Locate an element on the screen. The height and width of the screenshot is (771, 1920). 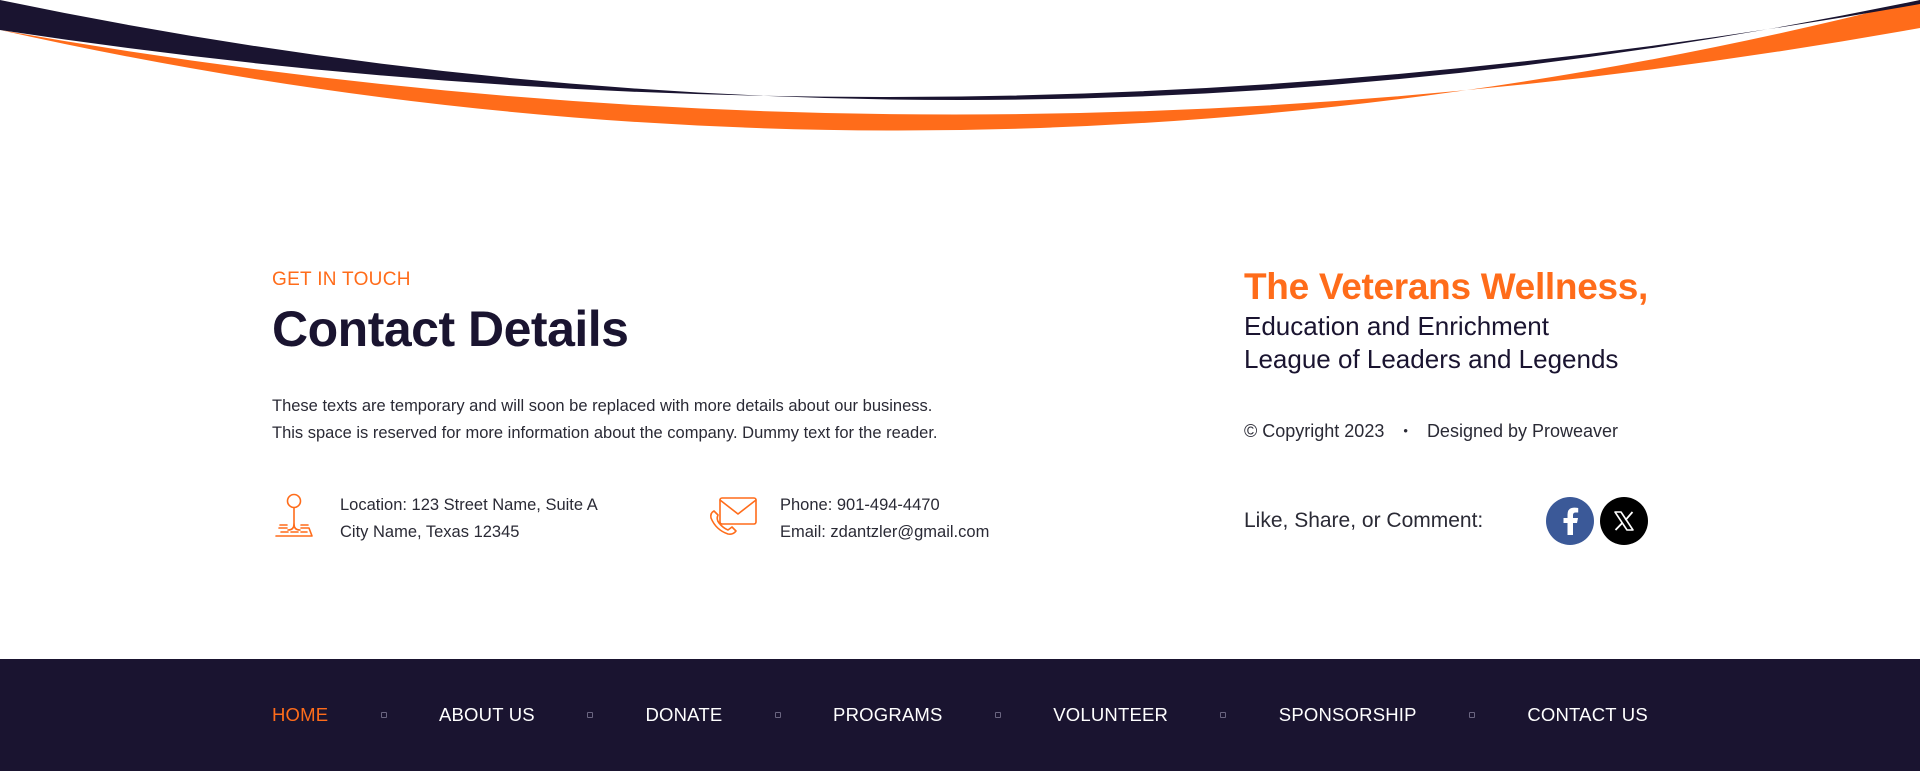
credits-line: © Copyright 2023 • Designed by Proweaver is located at coordinates (1431, 431).